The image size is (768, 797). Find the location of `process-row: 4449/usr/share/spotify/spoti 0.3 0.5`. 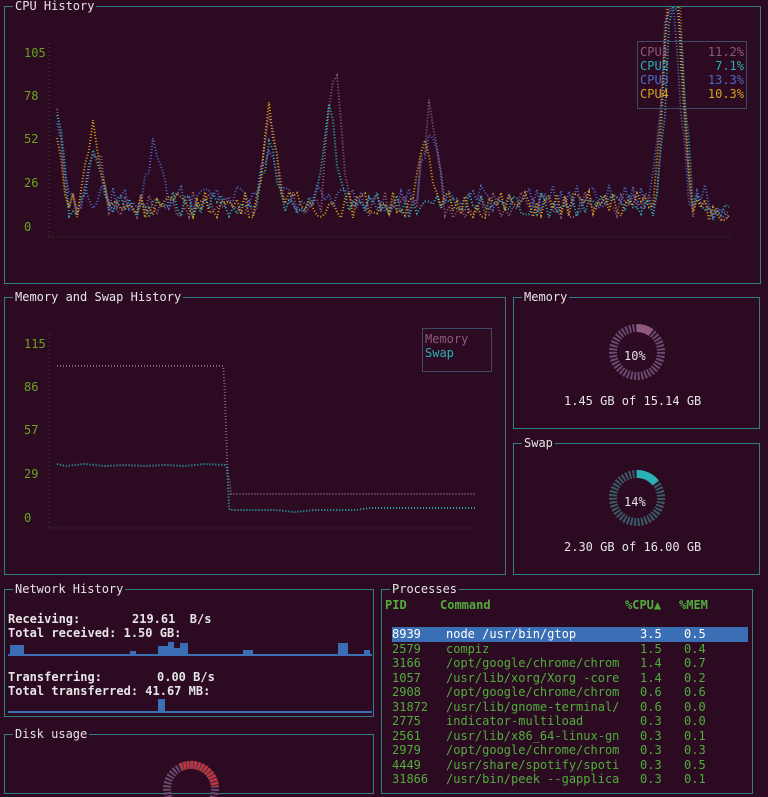

process-row: 4449/usr/share/spotify/spoti 0.3 0.5 is located at coordinates (570, 765).